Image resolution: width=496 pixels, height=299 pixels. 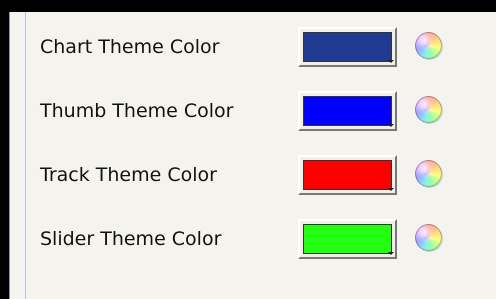 I want to click on slider-theme-color-swatch, so click(x=347, y=239).